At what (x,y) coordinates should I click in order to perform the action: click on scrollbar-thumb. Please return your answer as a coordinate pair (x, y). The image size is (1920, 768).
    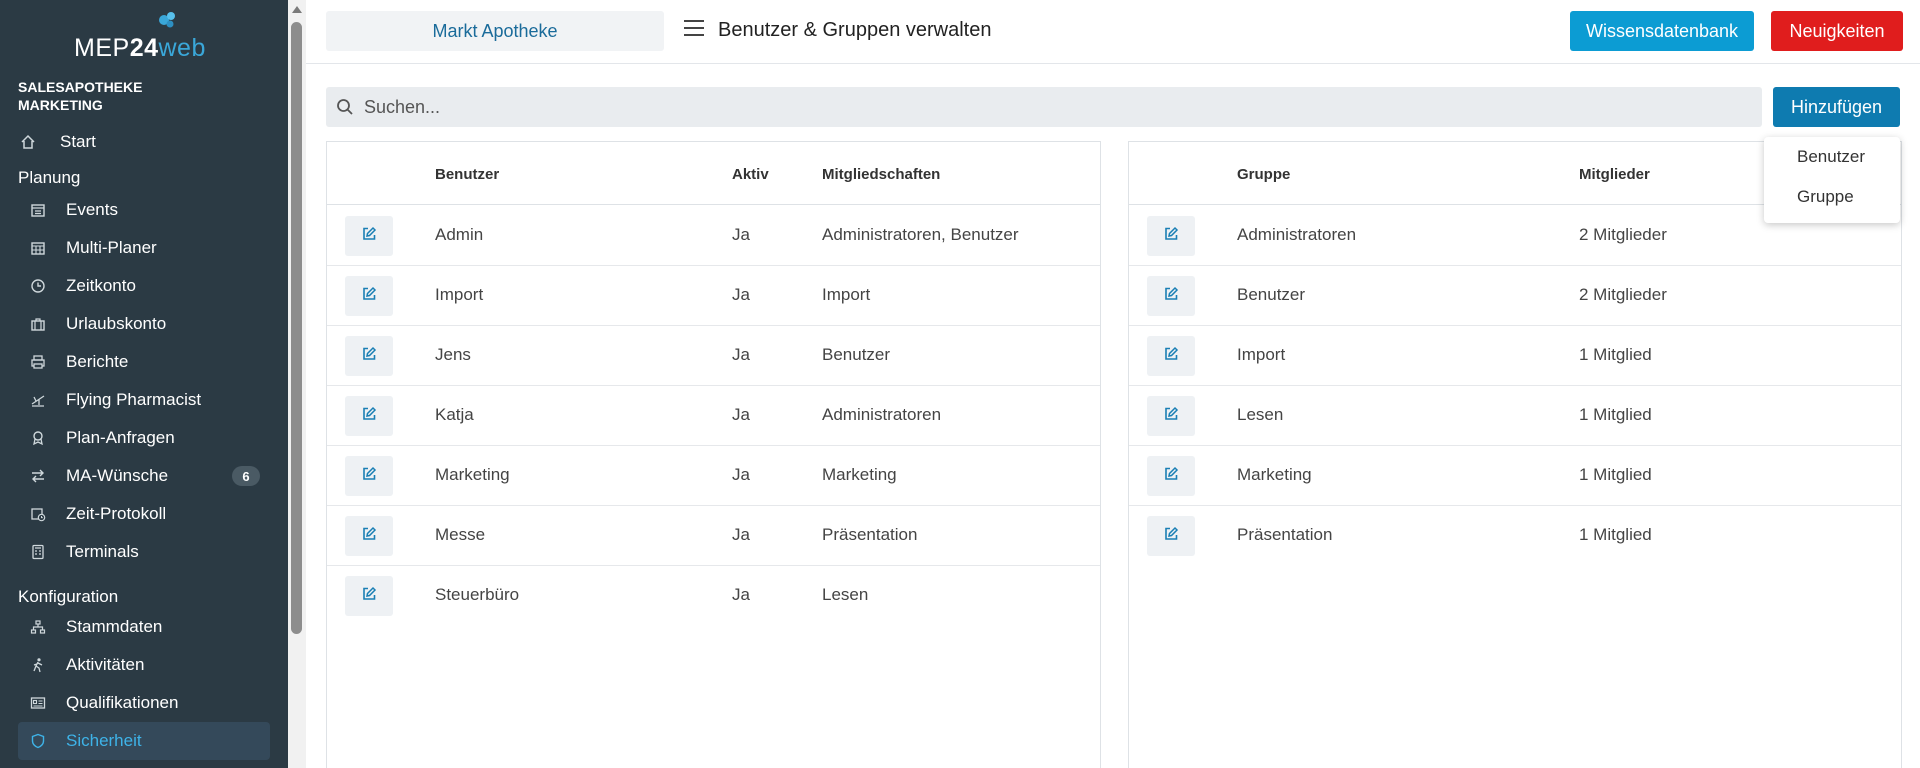
    Looking at the image, I should click on (296, 328).